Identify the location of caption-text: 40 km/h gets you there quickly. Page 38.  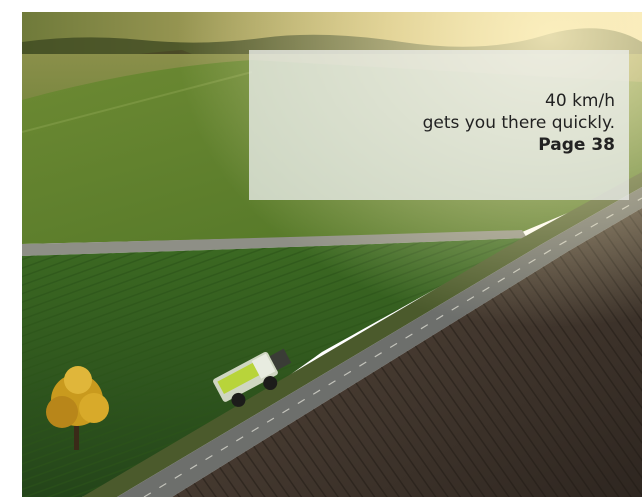
(519, 123).